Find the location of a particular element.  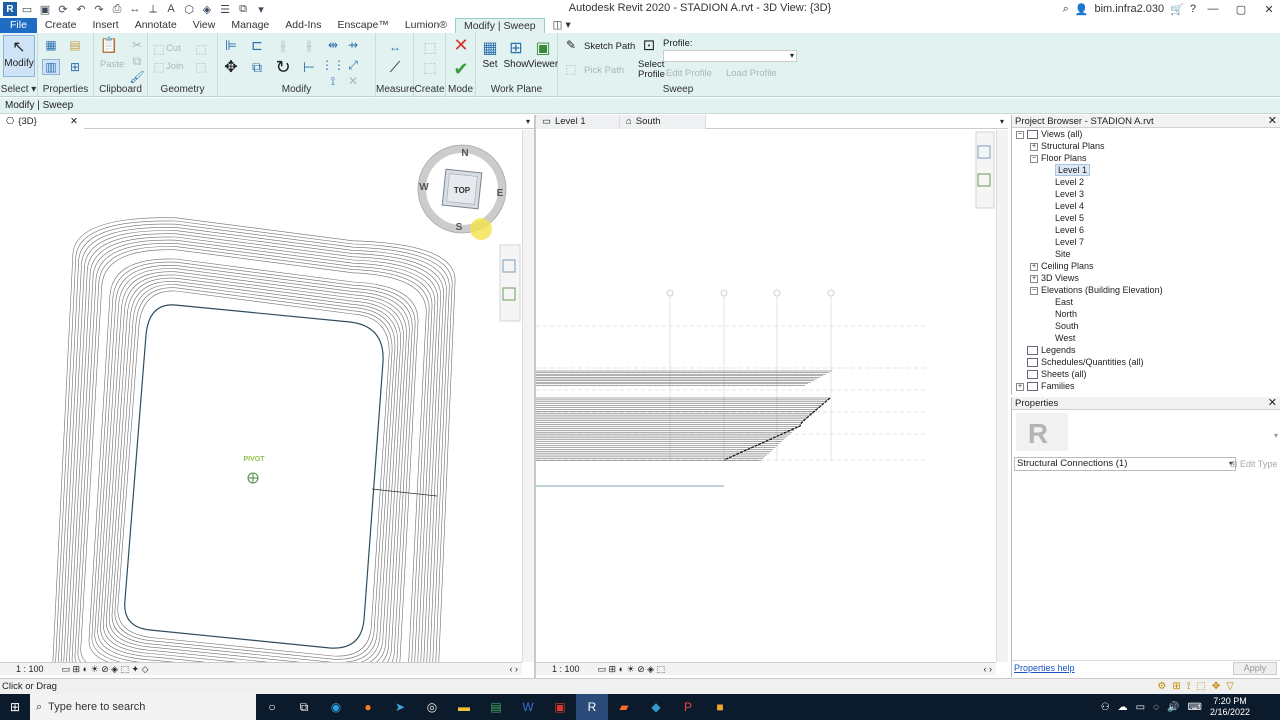

tab-annotate: Annotate is located at coordinates (156, 25).